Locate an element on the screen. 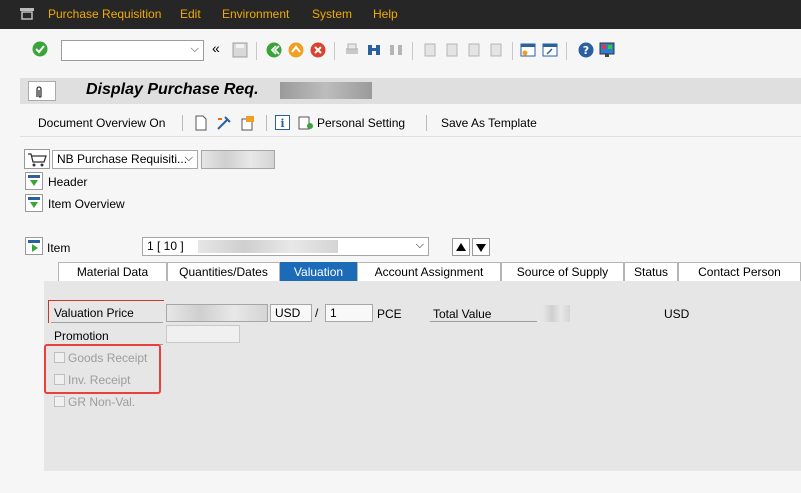 The height and width of the screenshot is (493, 801). menu-edit: Edit is located at coordinates (190, 14).